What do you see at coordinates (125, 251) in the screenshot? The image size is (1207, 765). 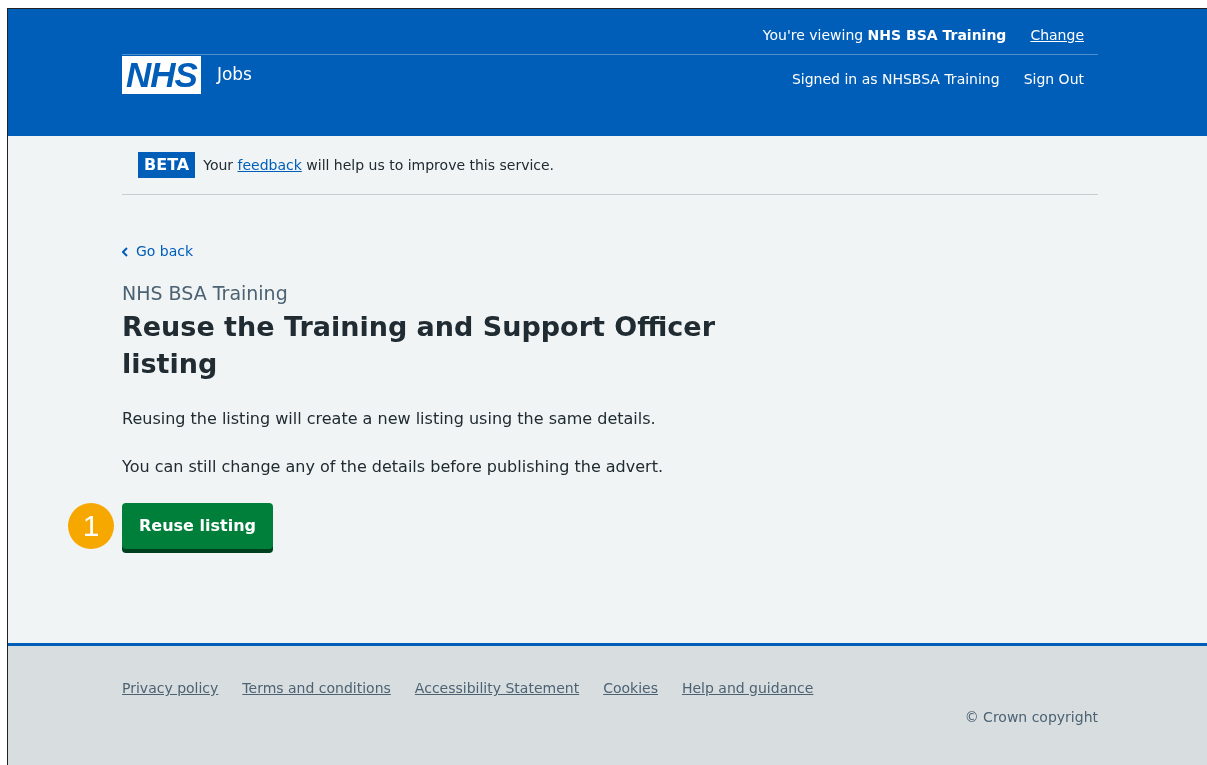 I see `chevron-left-icon` at bounding box center [125, 251].